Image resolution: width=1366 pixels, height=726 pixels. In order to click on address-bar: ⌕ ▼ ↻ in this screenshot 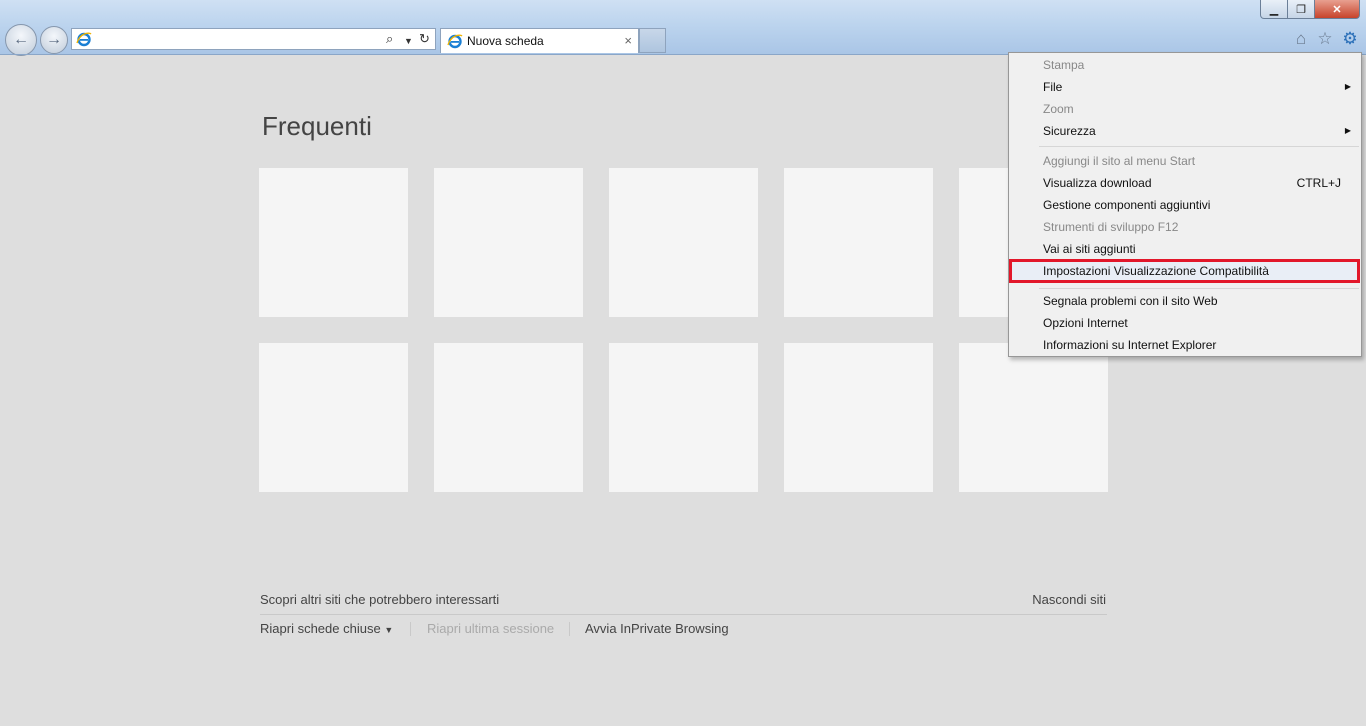, I will do `click(253, 39)`.